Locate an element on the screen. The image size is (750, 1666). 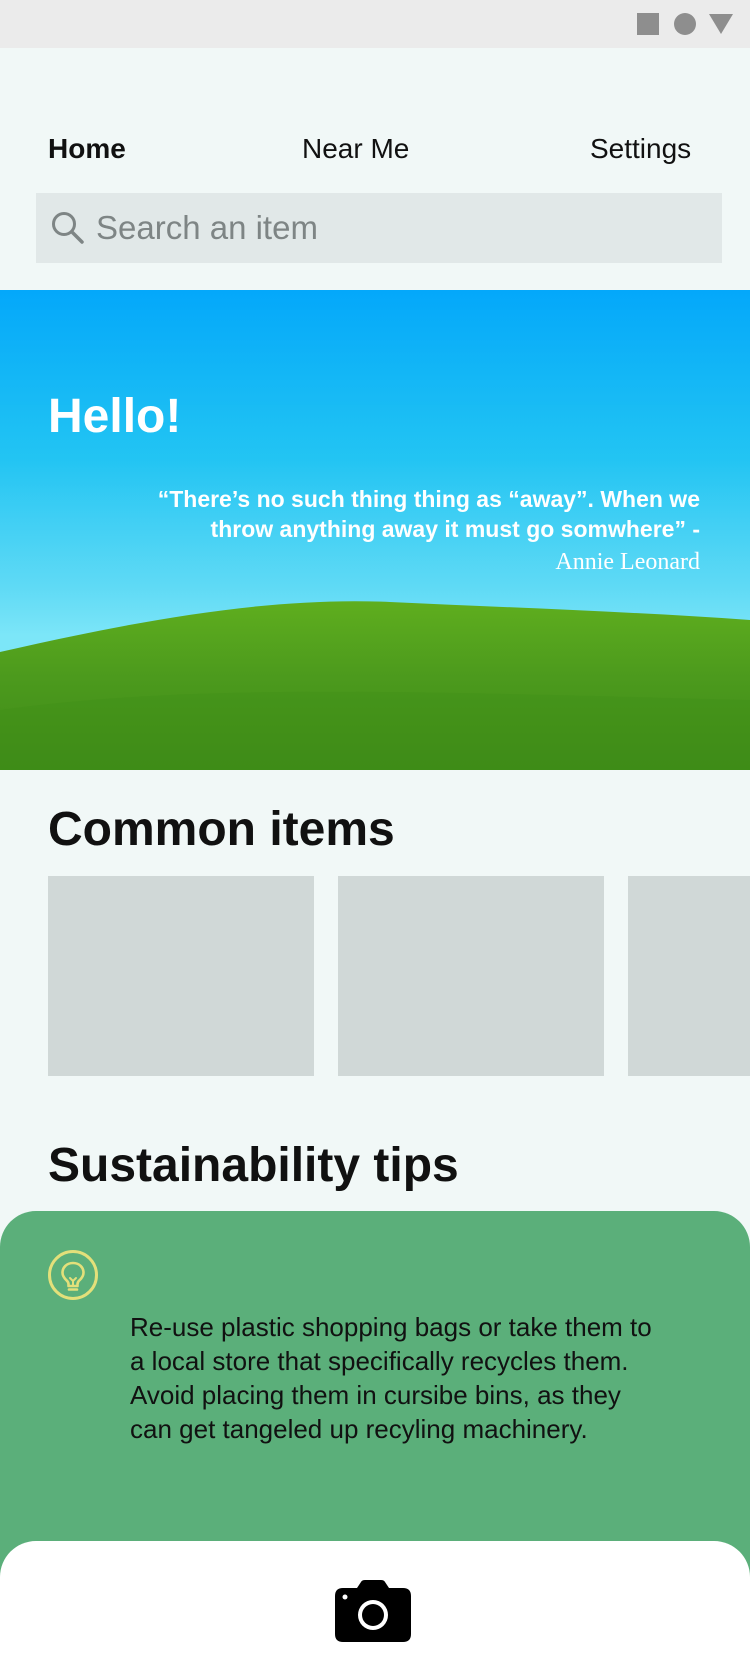
square-icon is located at coordinates (648, 24).